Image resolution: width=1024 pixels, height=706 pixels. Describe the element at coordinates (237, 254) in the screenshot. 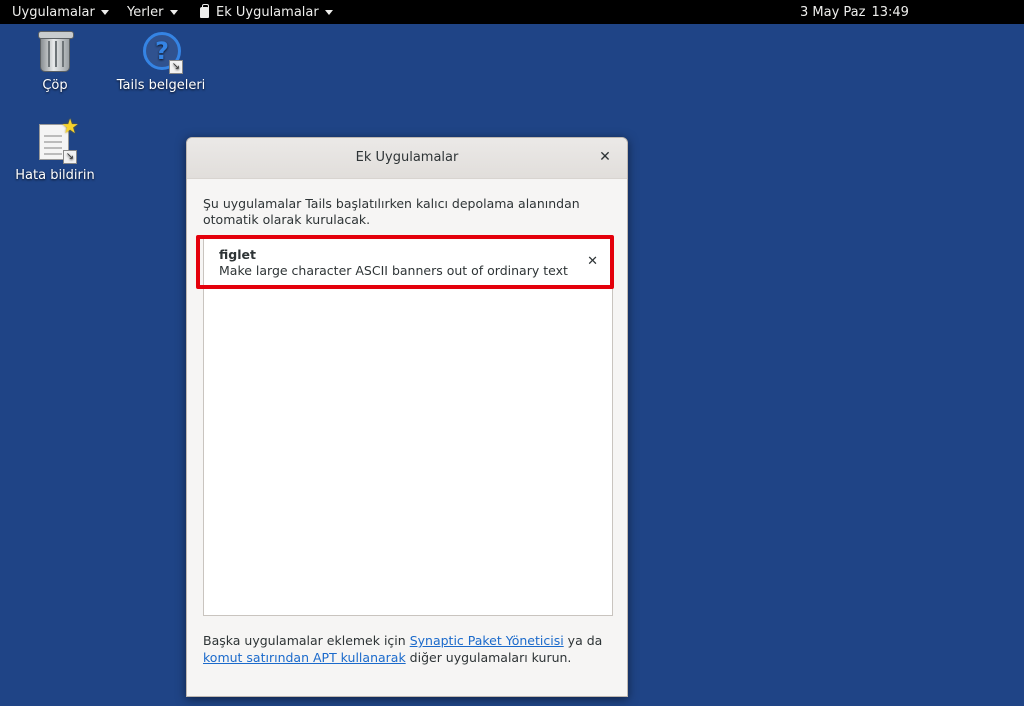

I see `app-name: figlet` at that location.